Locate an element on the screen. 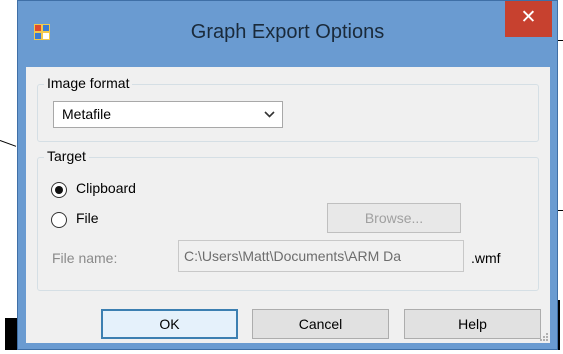 The height and width of the screenshot is (354, 563). target-label: Target is located at coordinates (66, 156).